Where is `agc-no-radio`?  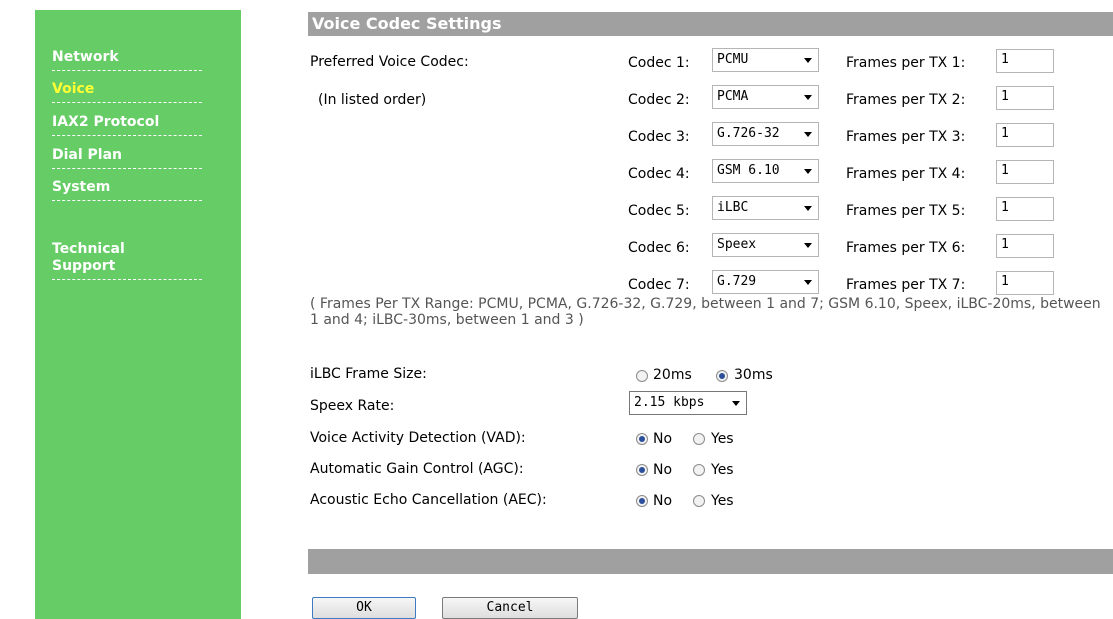
agc-no-radio is located at coordinates (642, 470).